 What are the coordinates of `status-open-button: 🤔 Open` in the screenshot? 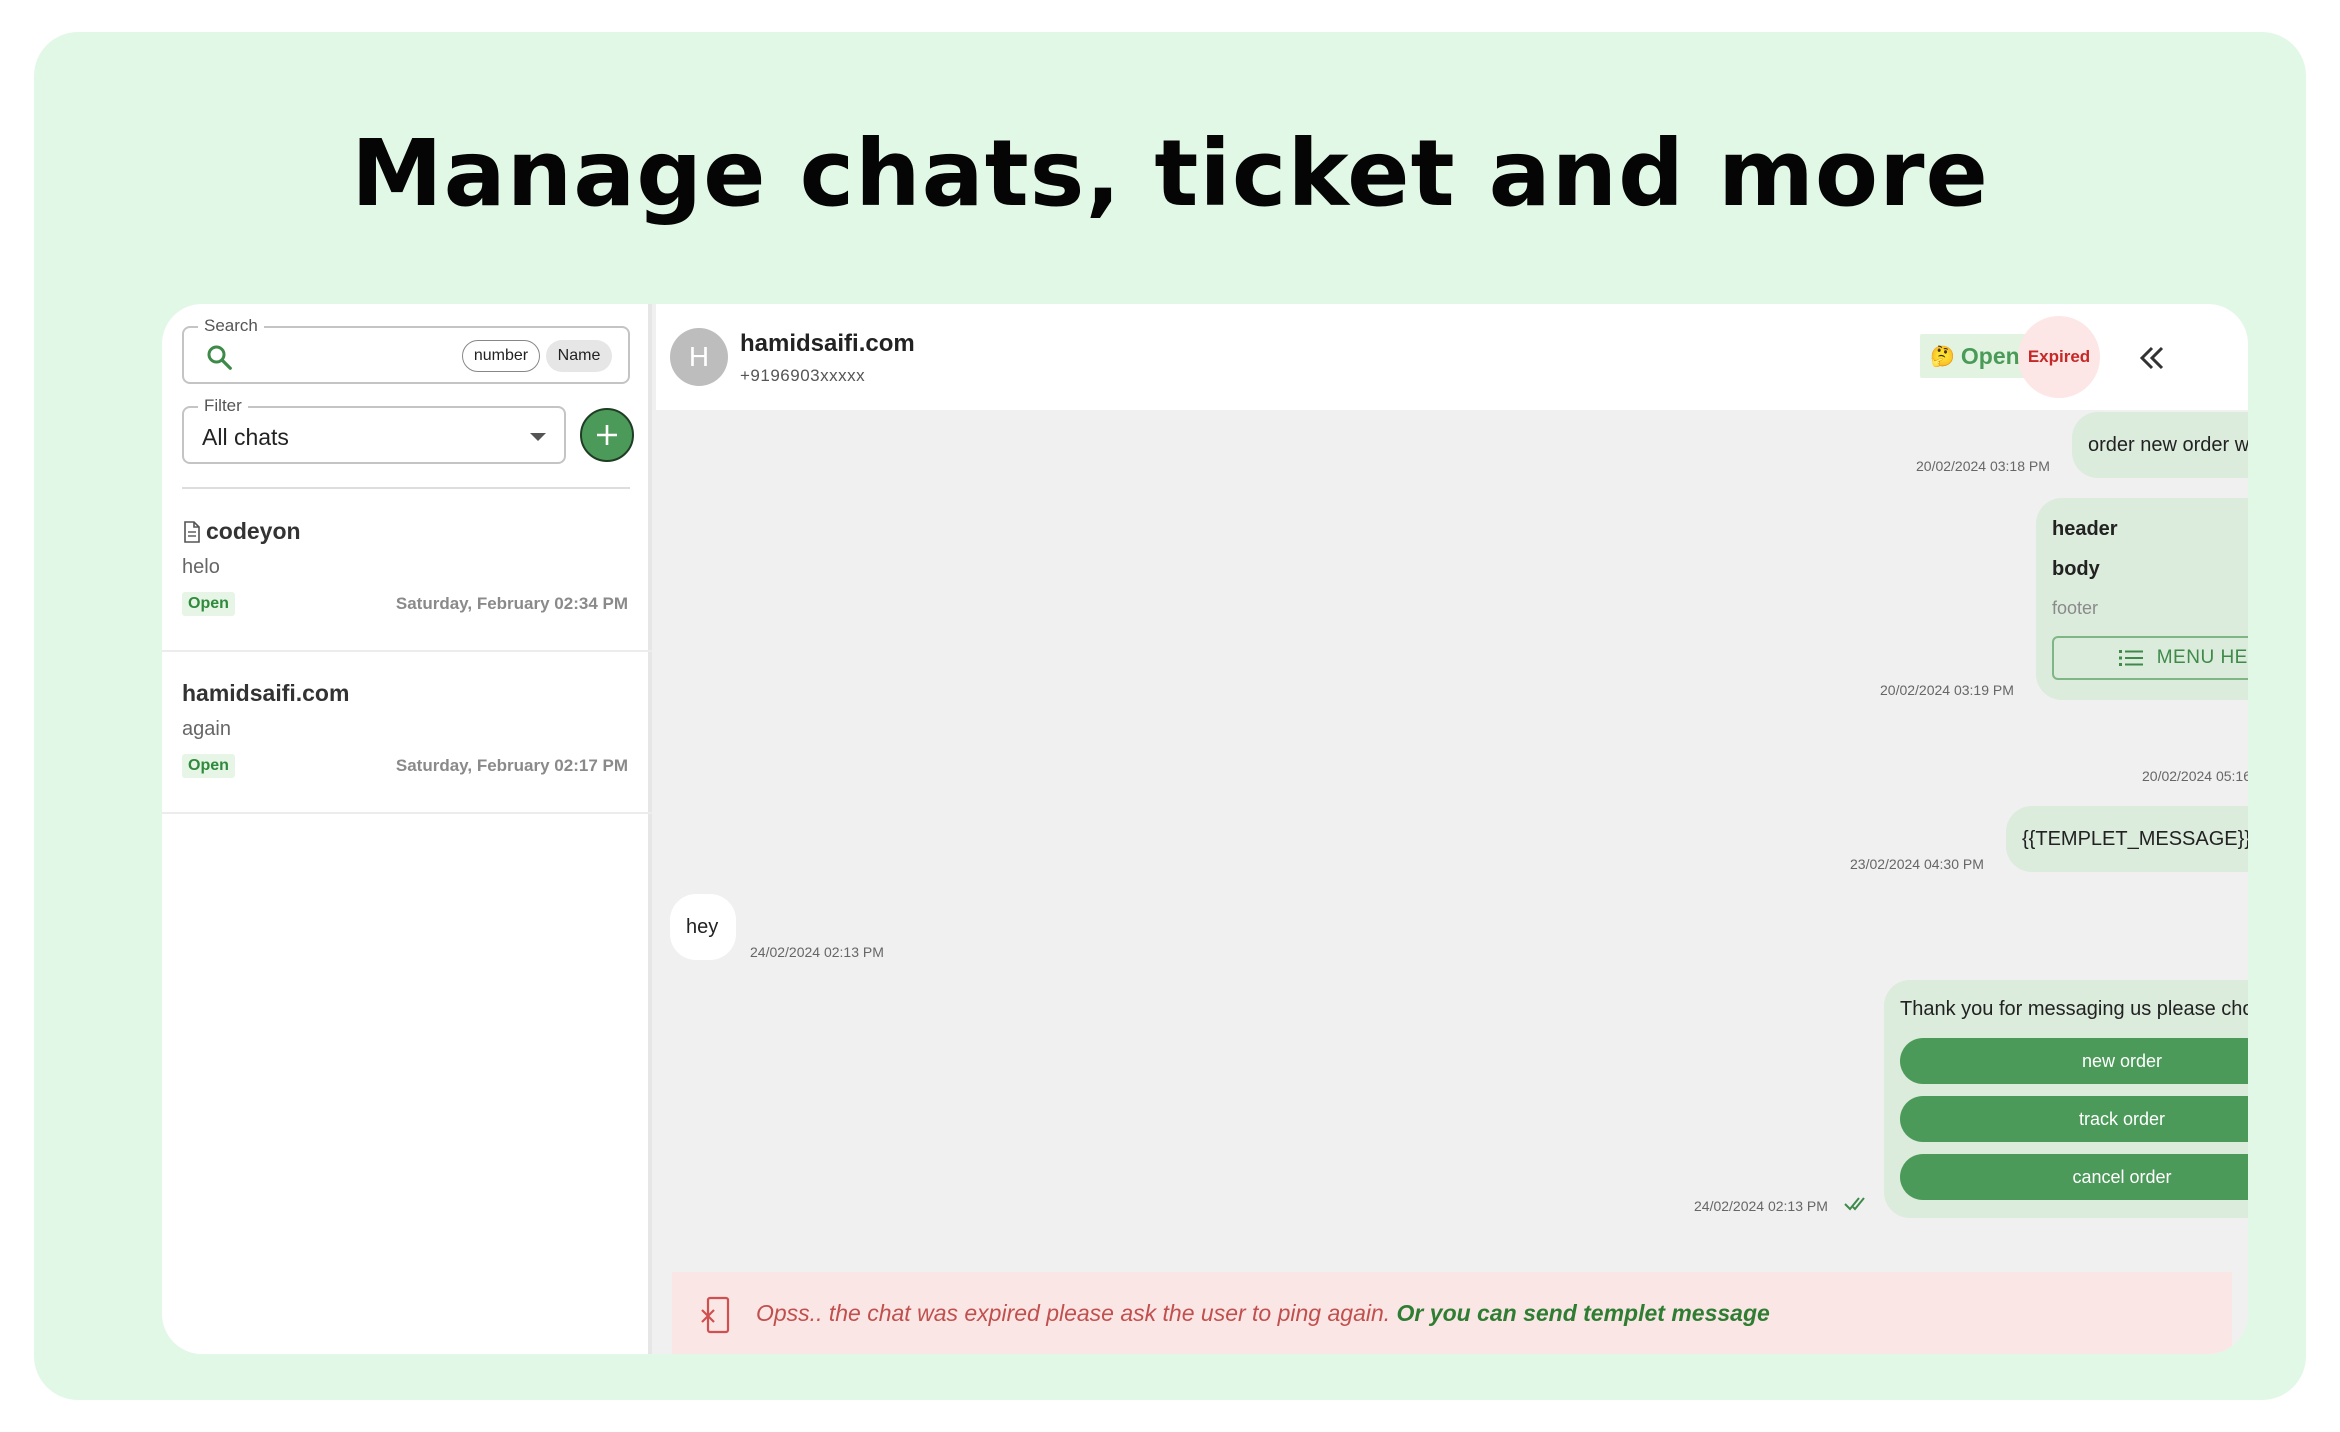 It's located at (1975, 356).